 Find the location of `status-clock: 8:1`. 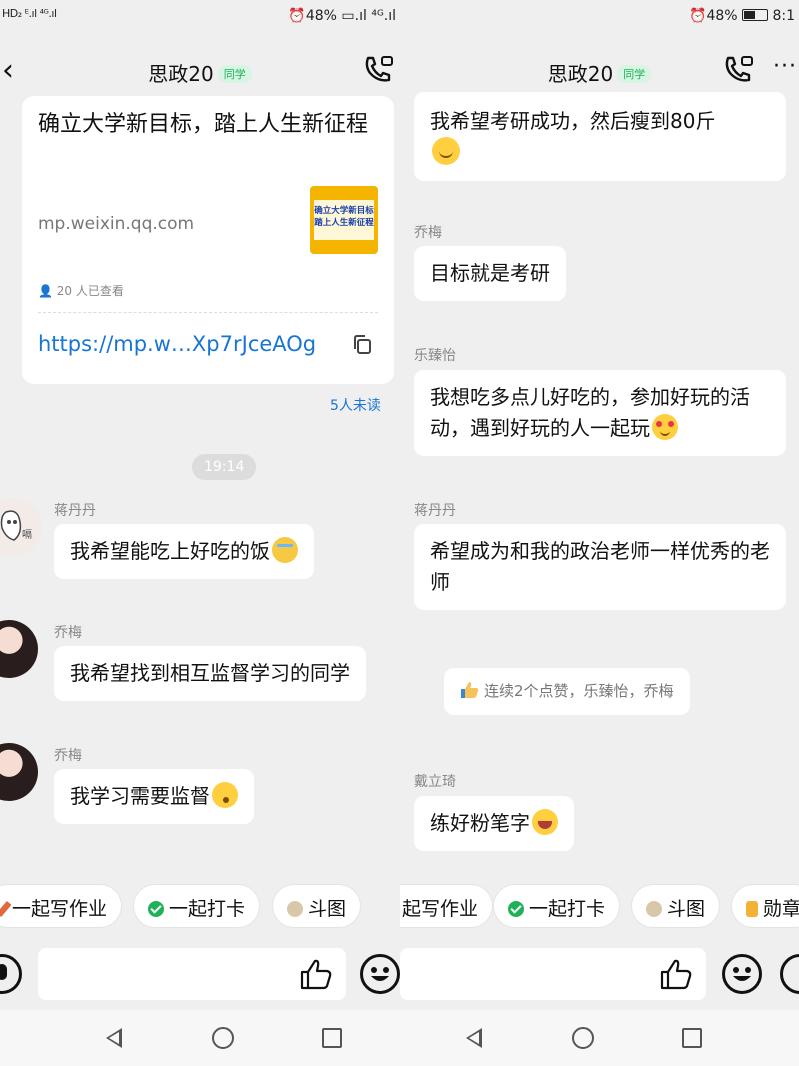

status-clock: 8:1 is located at coordinates (783, 16).